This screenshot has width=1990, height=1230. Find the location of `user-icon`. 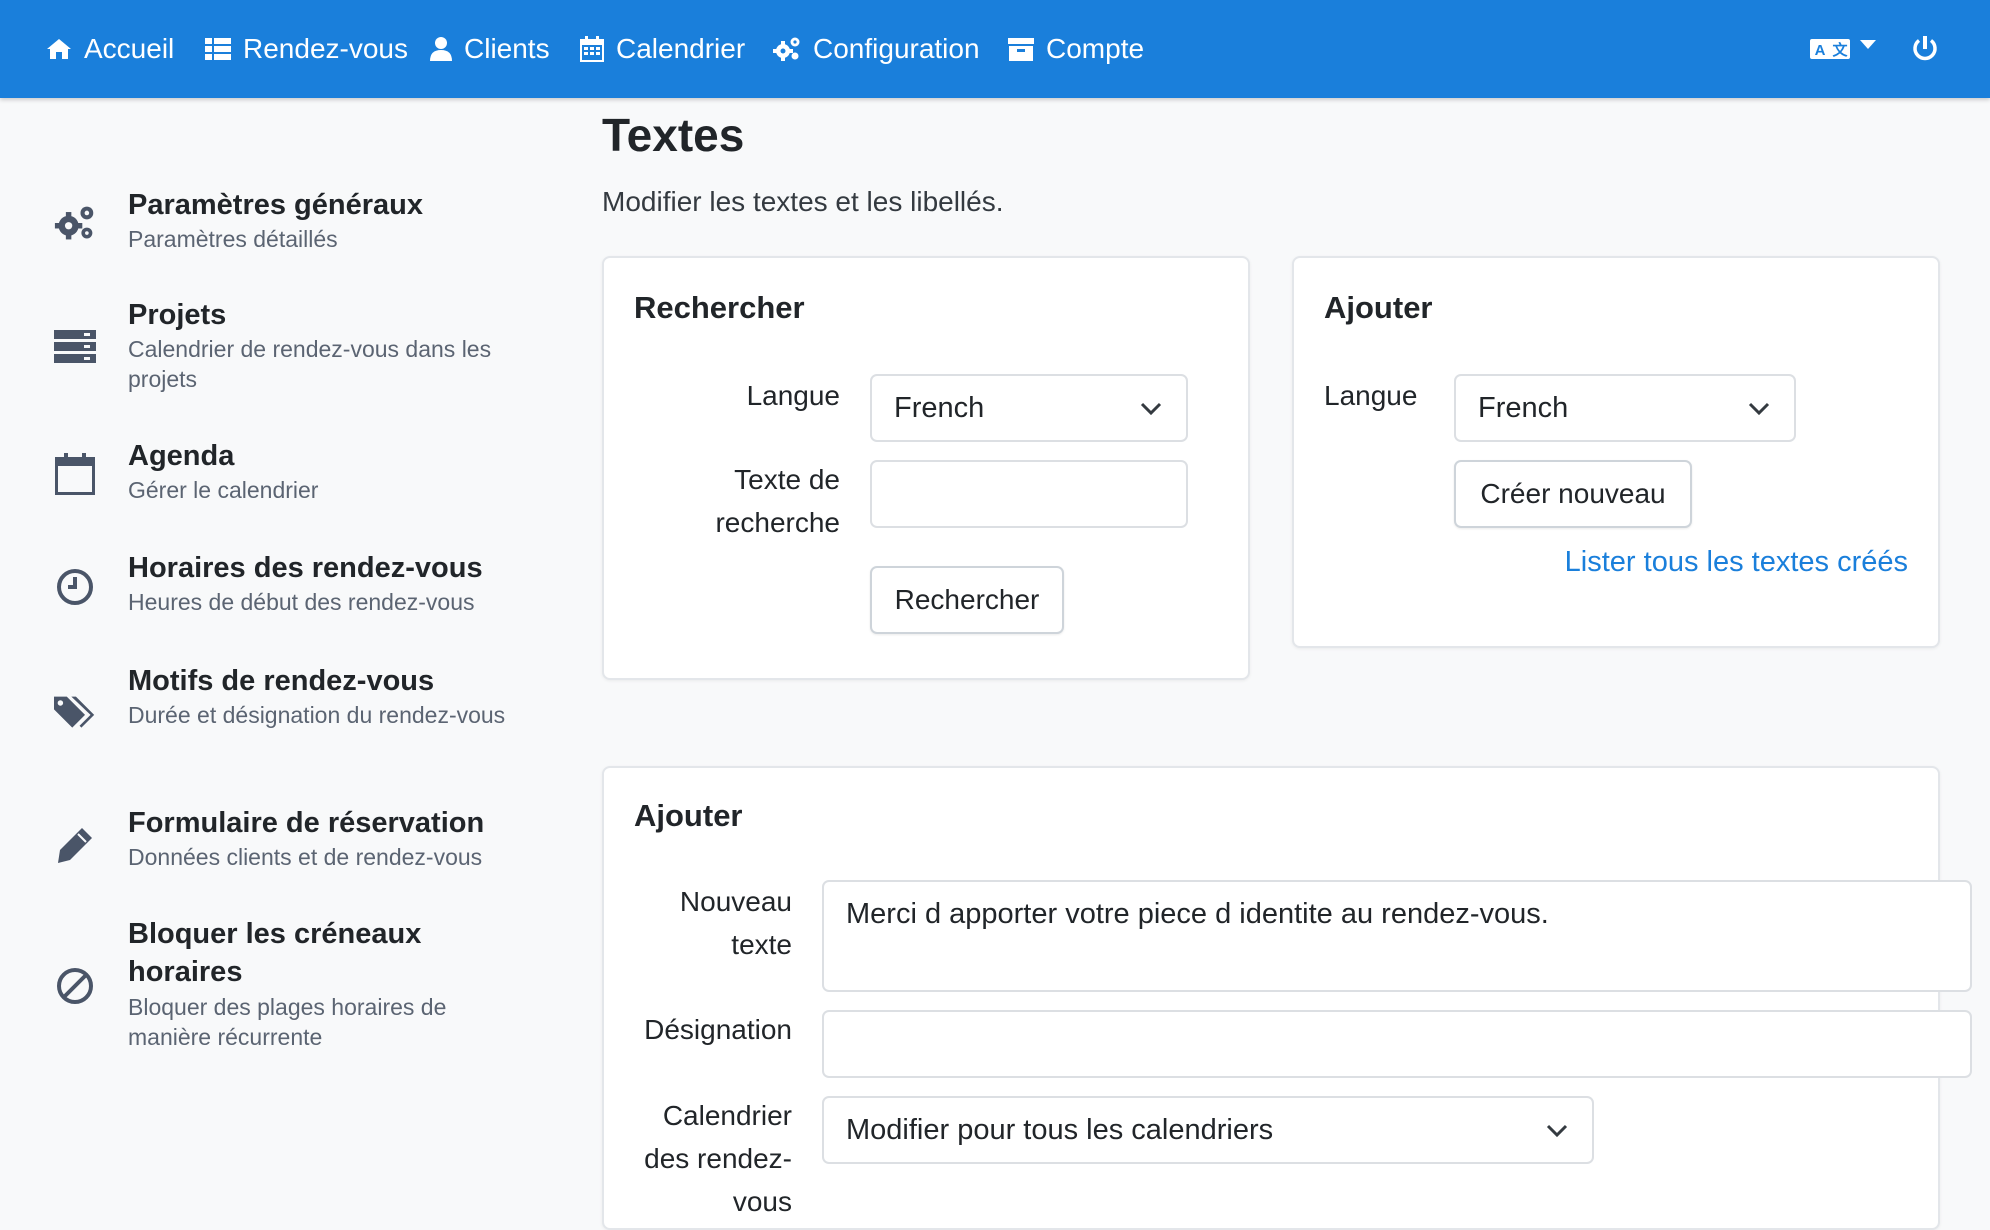

user-icon is located at coordinates (441, 49).